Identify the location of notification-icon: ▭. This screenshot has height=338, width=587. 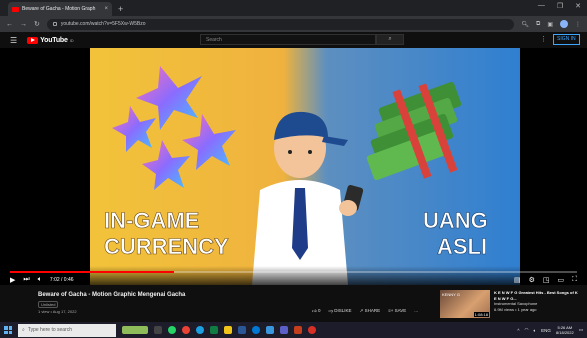
(581, 330).